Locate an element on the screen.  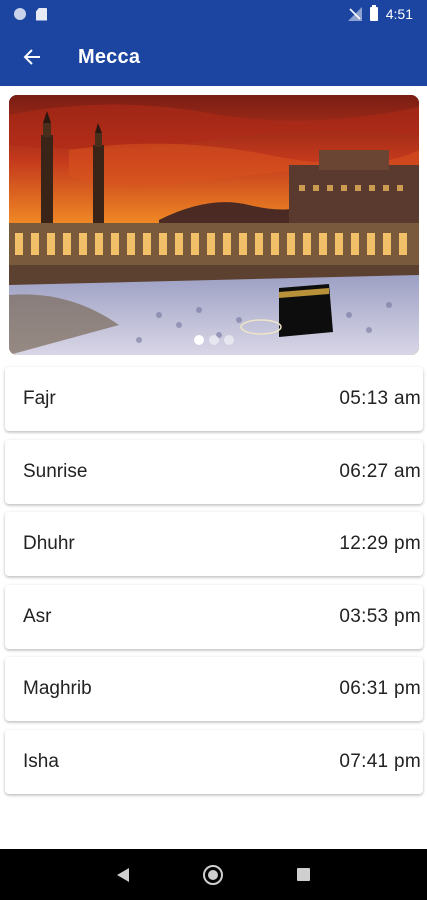
notification-dot-icon is located at coordinates (20, 14).